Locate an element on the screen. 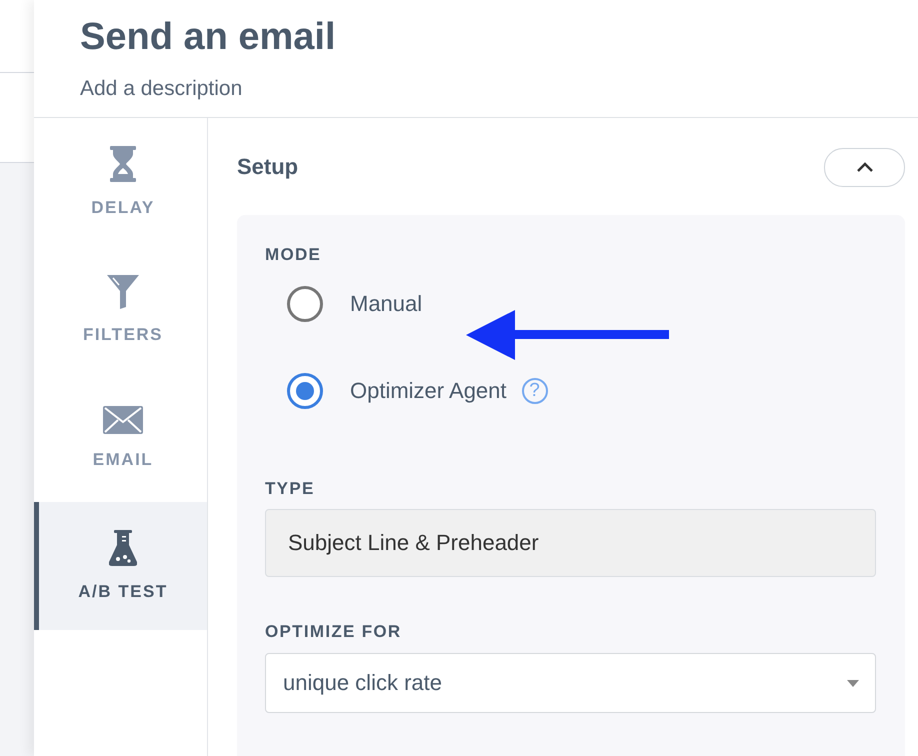 The width and height of the screenshot is (918, 756). field-label: MODE is located at coordinates (293, 255).